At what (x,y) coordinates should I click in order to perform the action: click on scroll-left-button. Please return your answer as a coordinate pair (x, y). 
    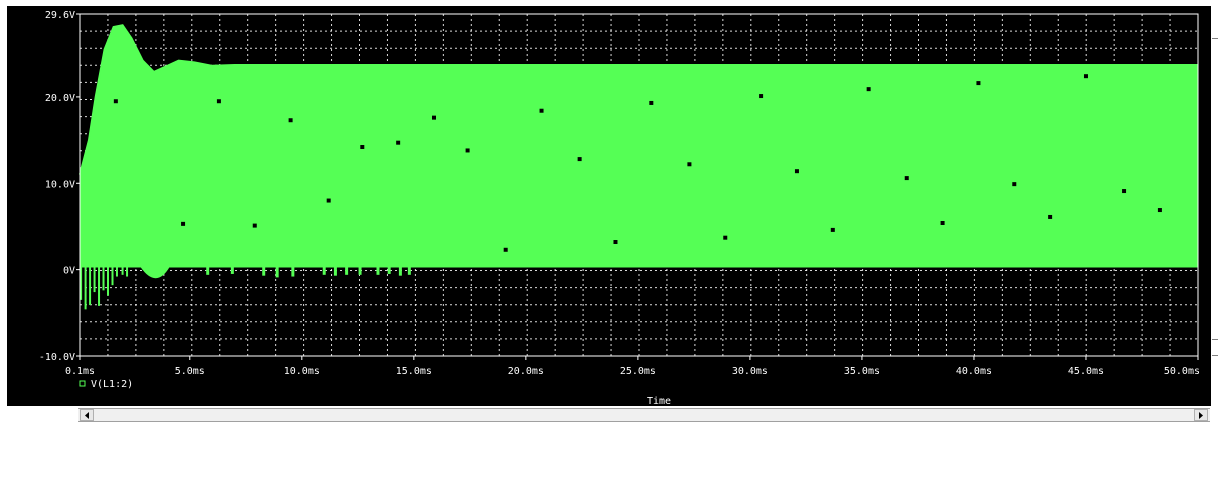
    Looking at the image, I should click on (87, 415).